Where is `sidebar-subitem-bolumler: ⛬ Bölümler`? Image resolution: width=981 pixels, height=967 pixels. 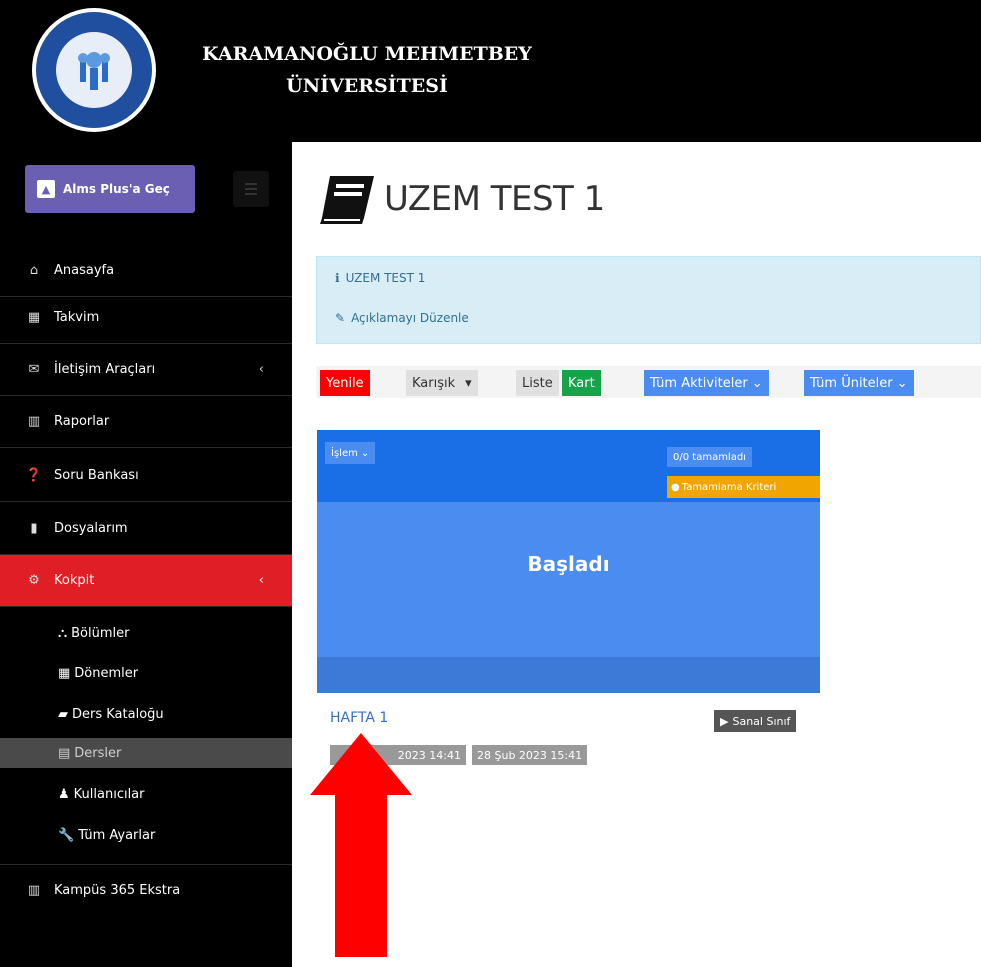 sidebar-subitem-bolumler: ⛬ Bölümler is located at coordinates (93, 633).